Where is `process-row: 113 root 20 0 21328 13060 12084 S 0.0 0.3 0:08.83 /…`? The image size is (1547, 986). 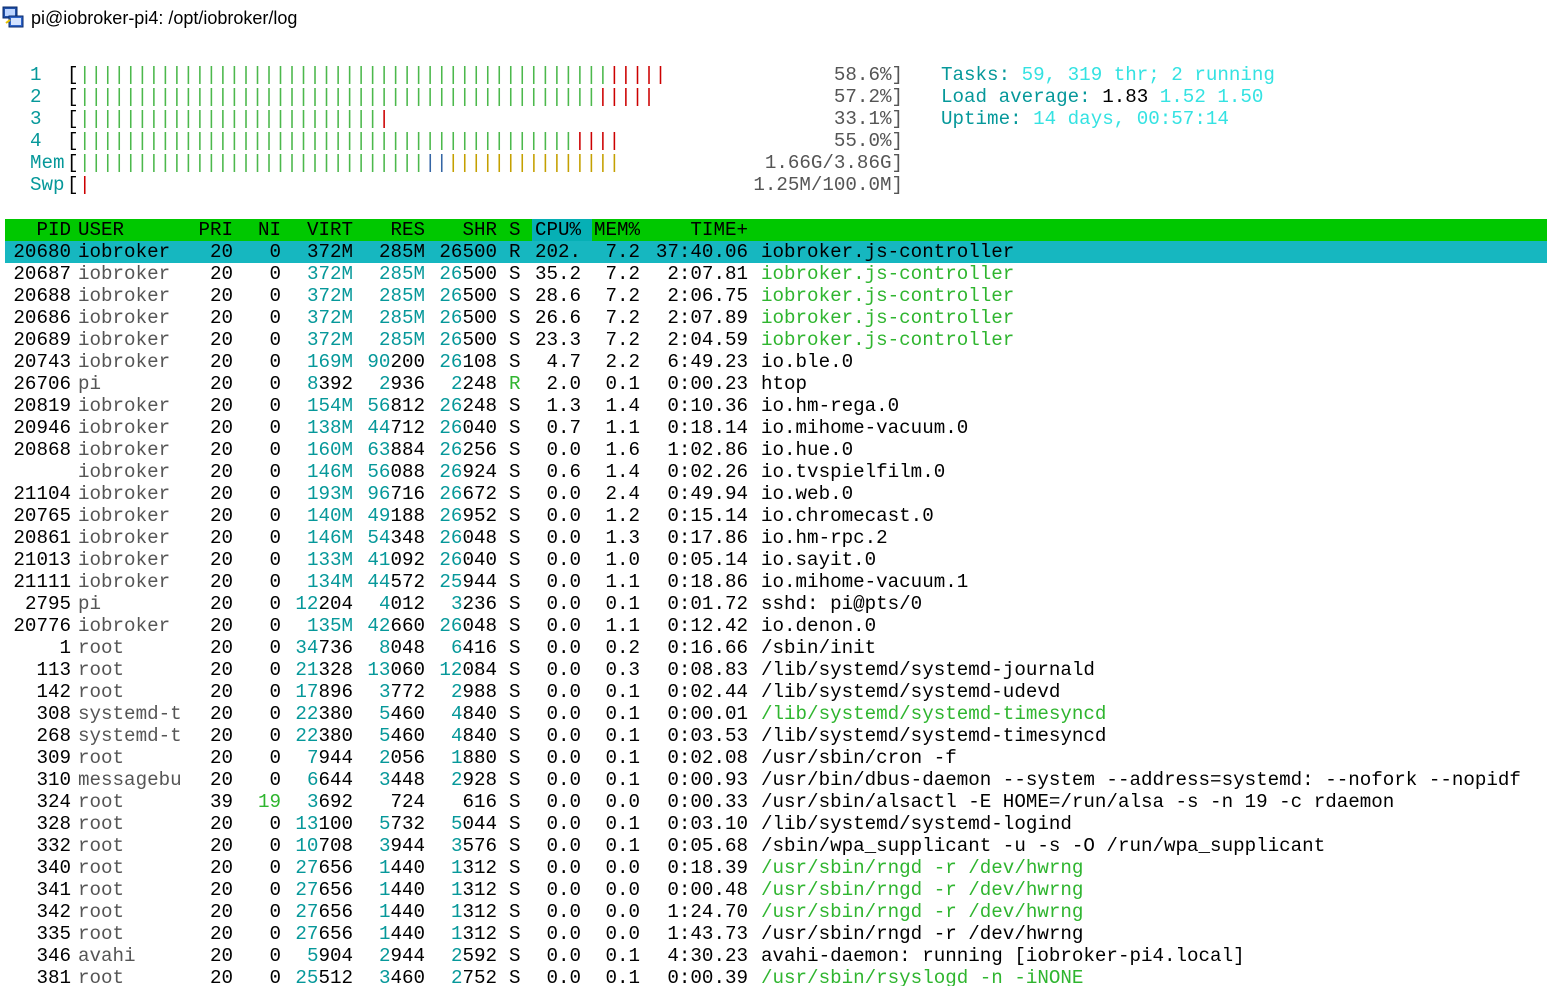
process-row: 113 root 20 0 21328 13060 12084 S 0.0 0.3 0:08.83 /… is located at coordinates (776, 670).